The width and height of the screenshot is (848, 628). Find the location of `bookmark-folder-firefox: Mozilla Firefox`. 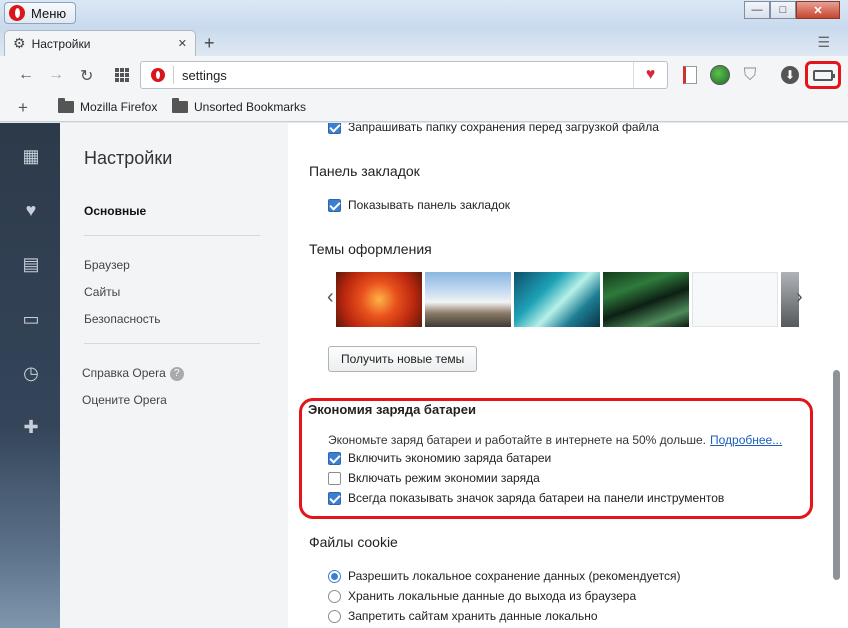

bookmark-folder-firefox: Mozilla Firefox is located at coordinates (108, 106).